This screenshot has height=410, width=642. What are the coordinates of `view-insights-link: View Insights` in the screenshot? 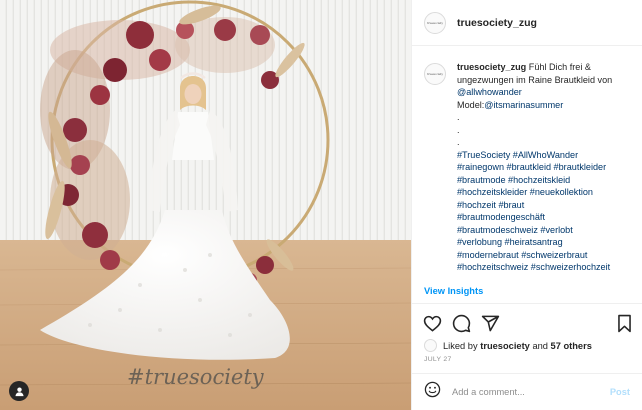 It's located at (453, 291).